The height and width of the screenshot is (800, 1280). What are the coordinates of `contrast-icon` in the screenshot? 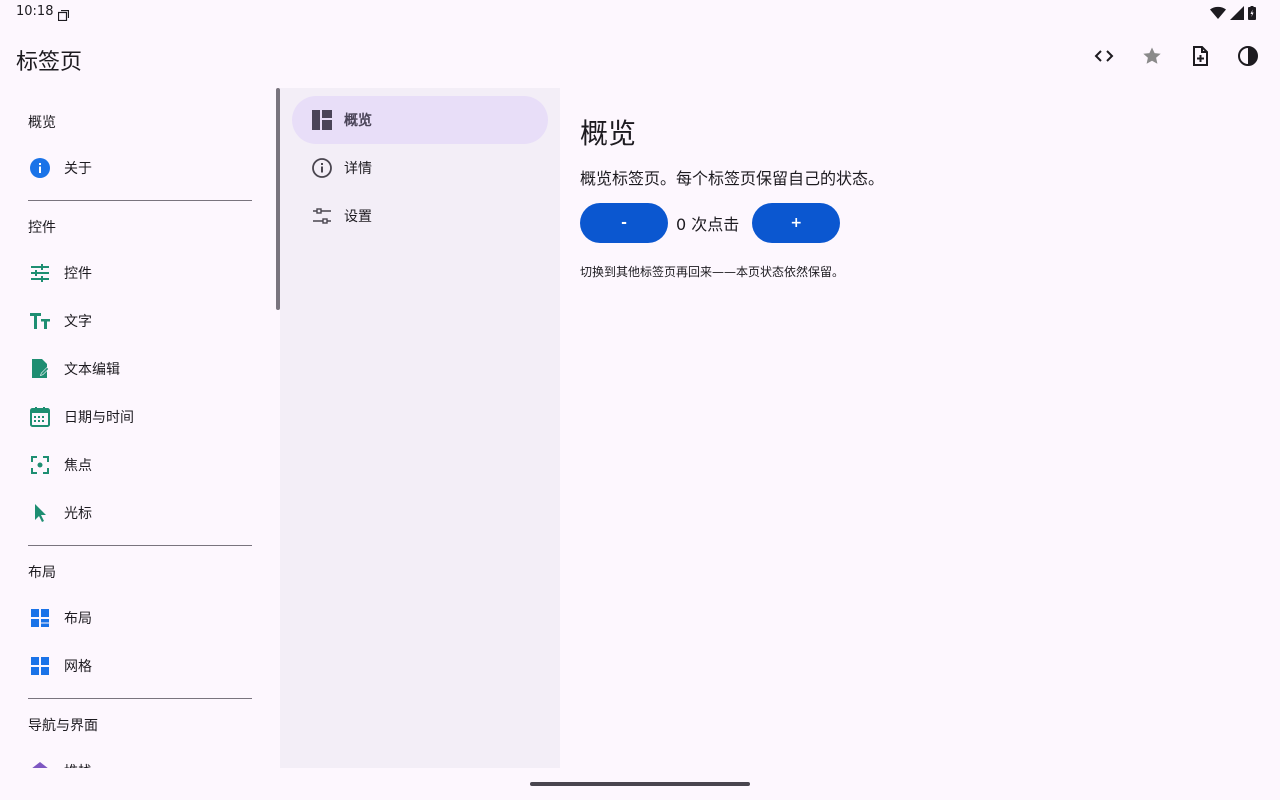 It's located at (1248, 56).